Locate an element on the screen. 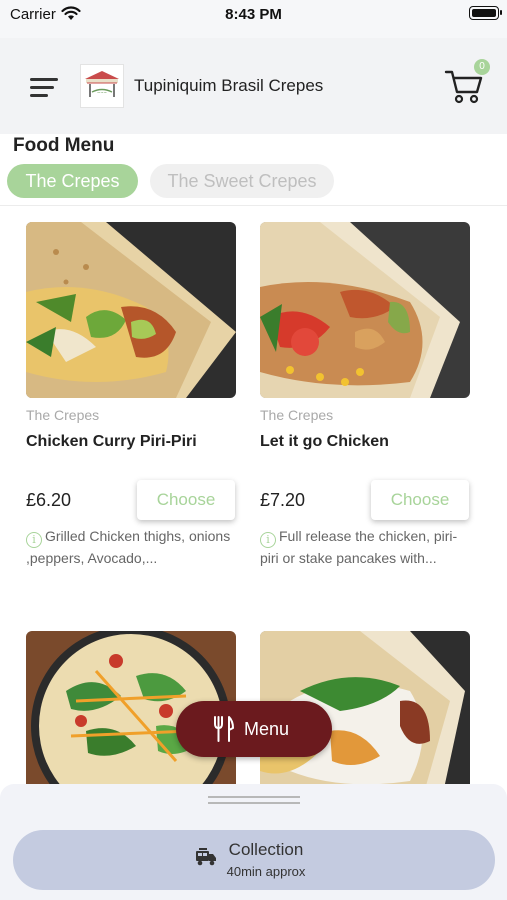 Image resolution: width=507 pixels, height=900 pixels. category-tabs: The Crepes The Sweet Crepes is located at coordinates (253, 183).